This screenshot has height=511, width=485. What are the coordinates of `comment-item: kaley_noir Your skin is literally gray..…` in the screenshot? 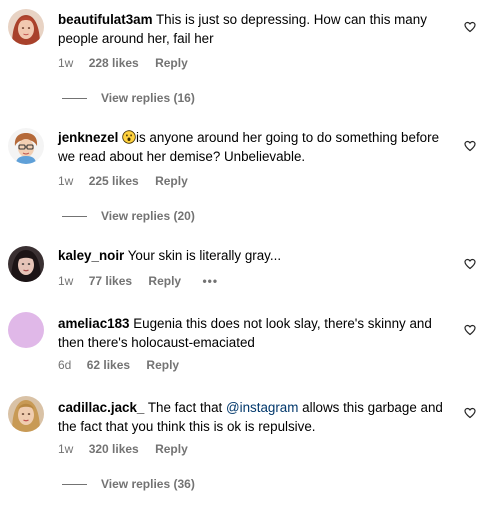 It's located at (242, 268).